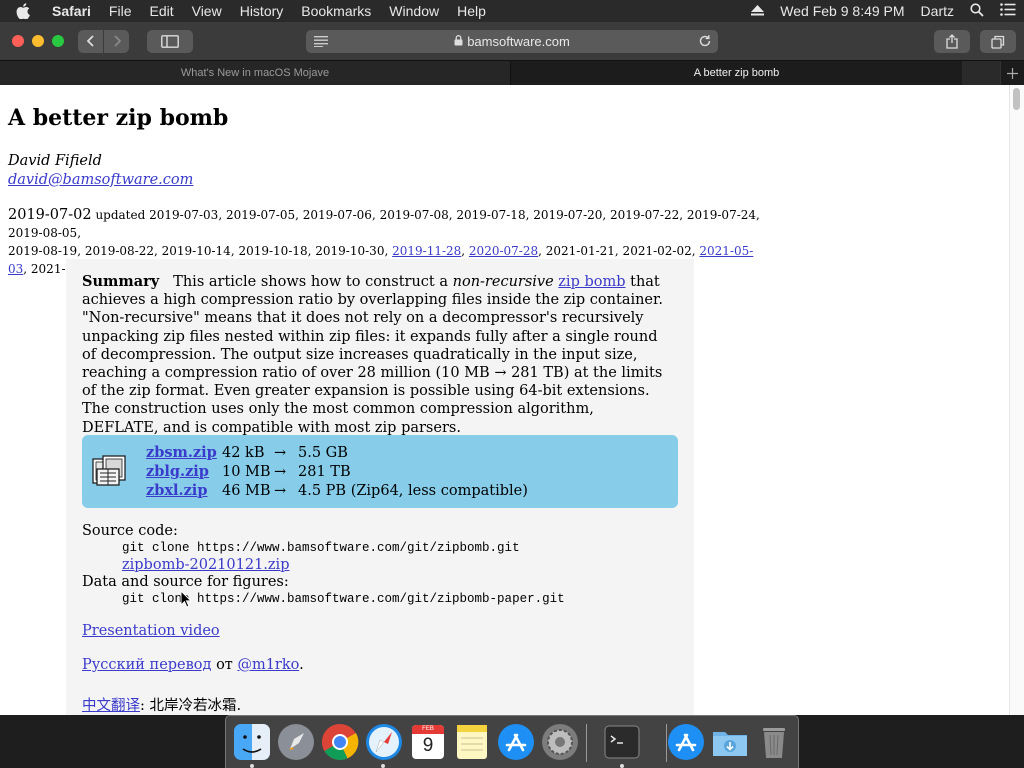 The image size is (1024, 768). Describe the element at coordinates (38, 41) in the screenshot. I see `minimize-window-button` at that location.